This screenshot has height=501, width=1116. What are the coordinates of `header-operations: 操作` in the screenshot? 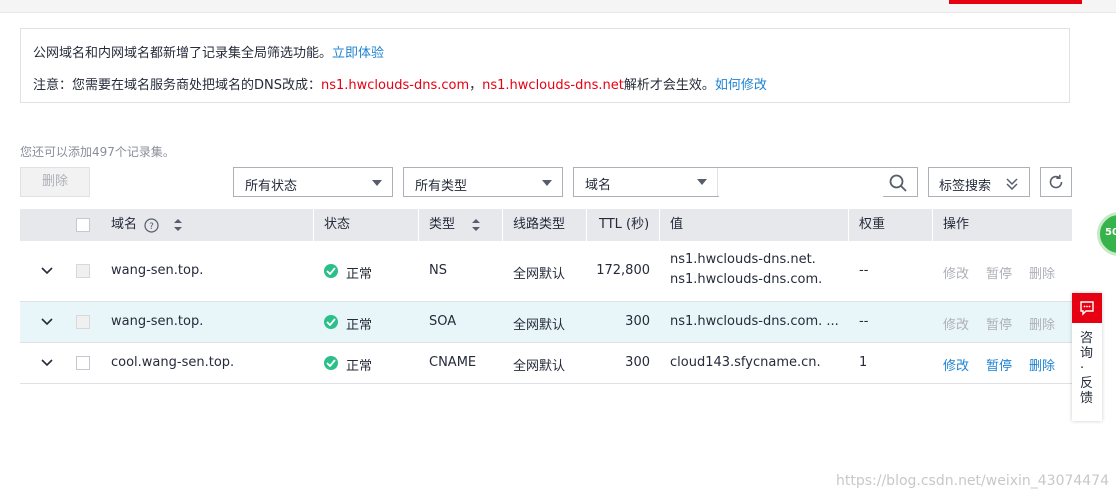 It's located at (956, 224).